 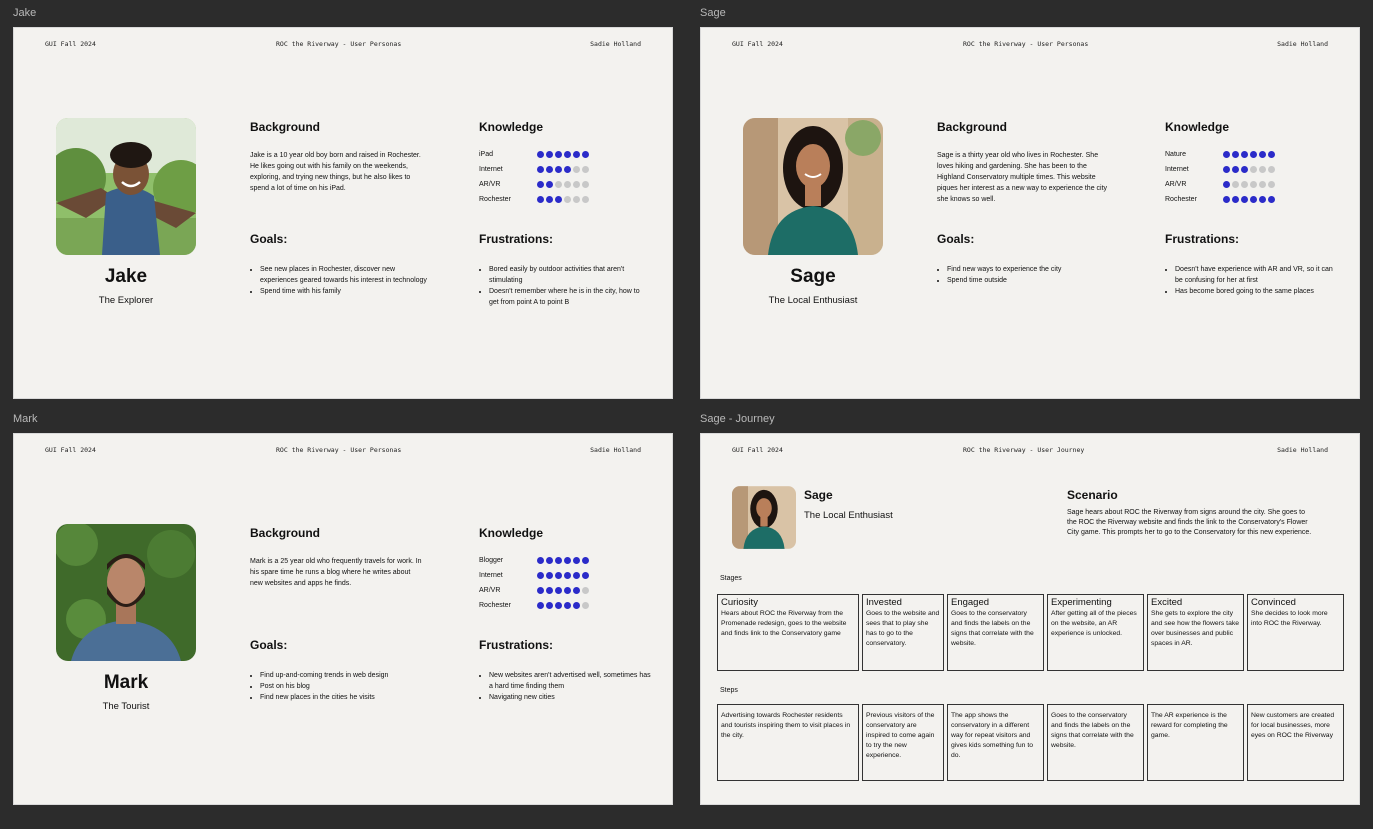 What do you see at coordinates (1167, 602) in the screenshot?
I see `stage-title: Excited` at bounding box center [1167, 602].